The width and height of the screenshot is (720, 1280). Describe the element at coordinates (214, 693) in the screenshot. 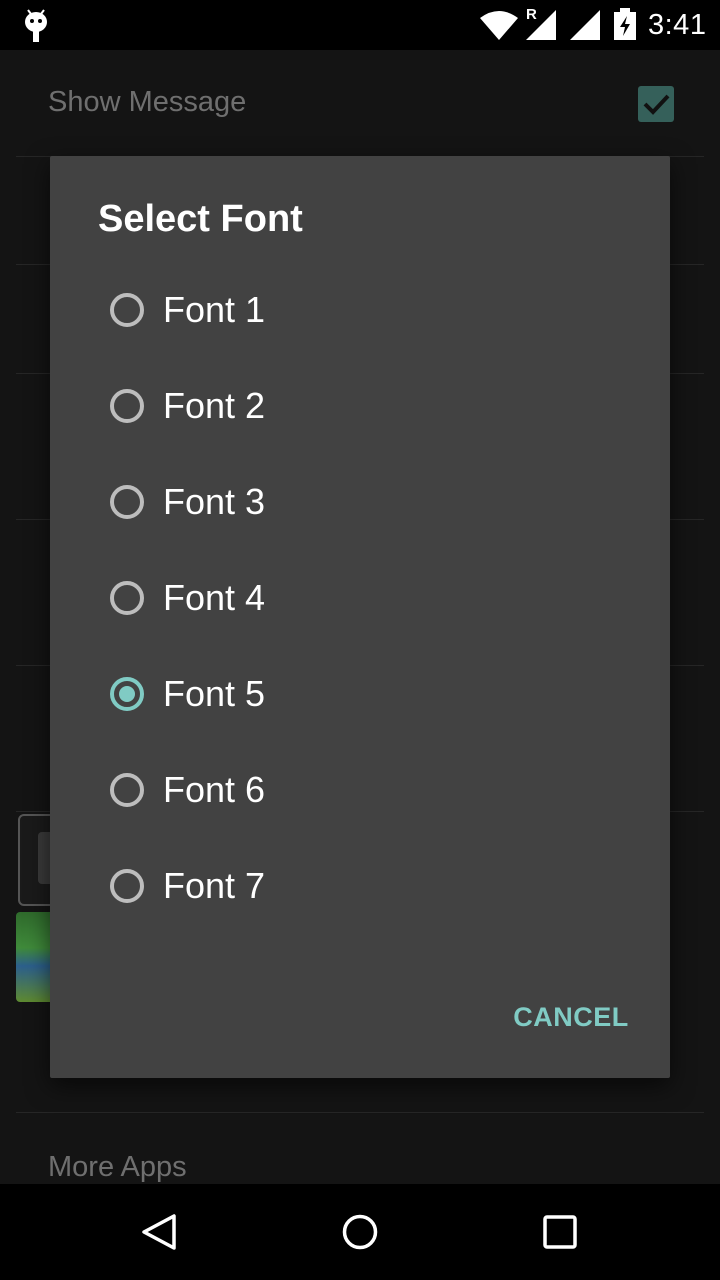

I see `font-option-label: Font 5` at that location.